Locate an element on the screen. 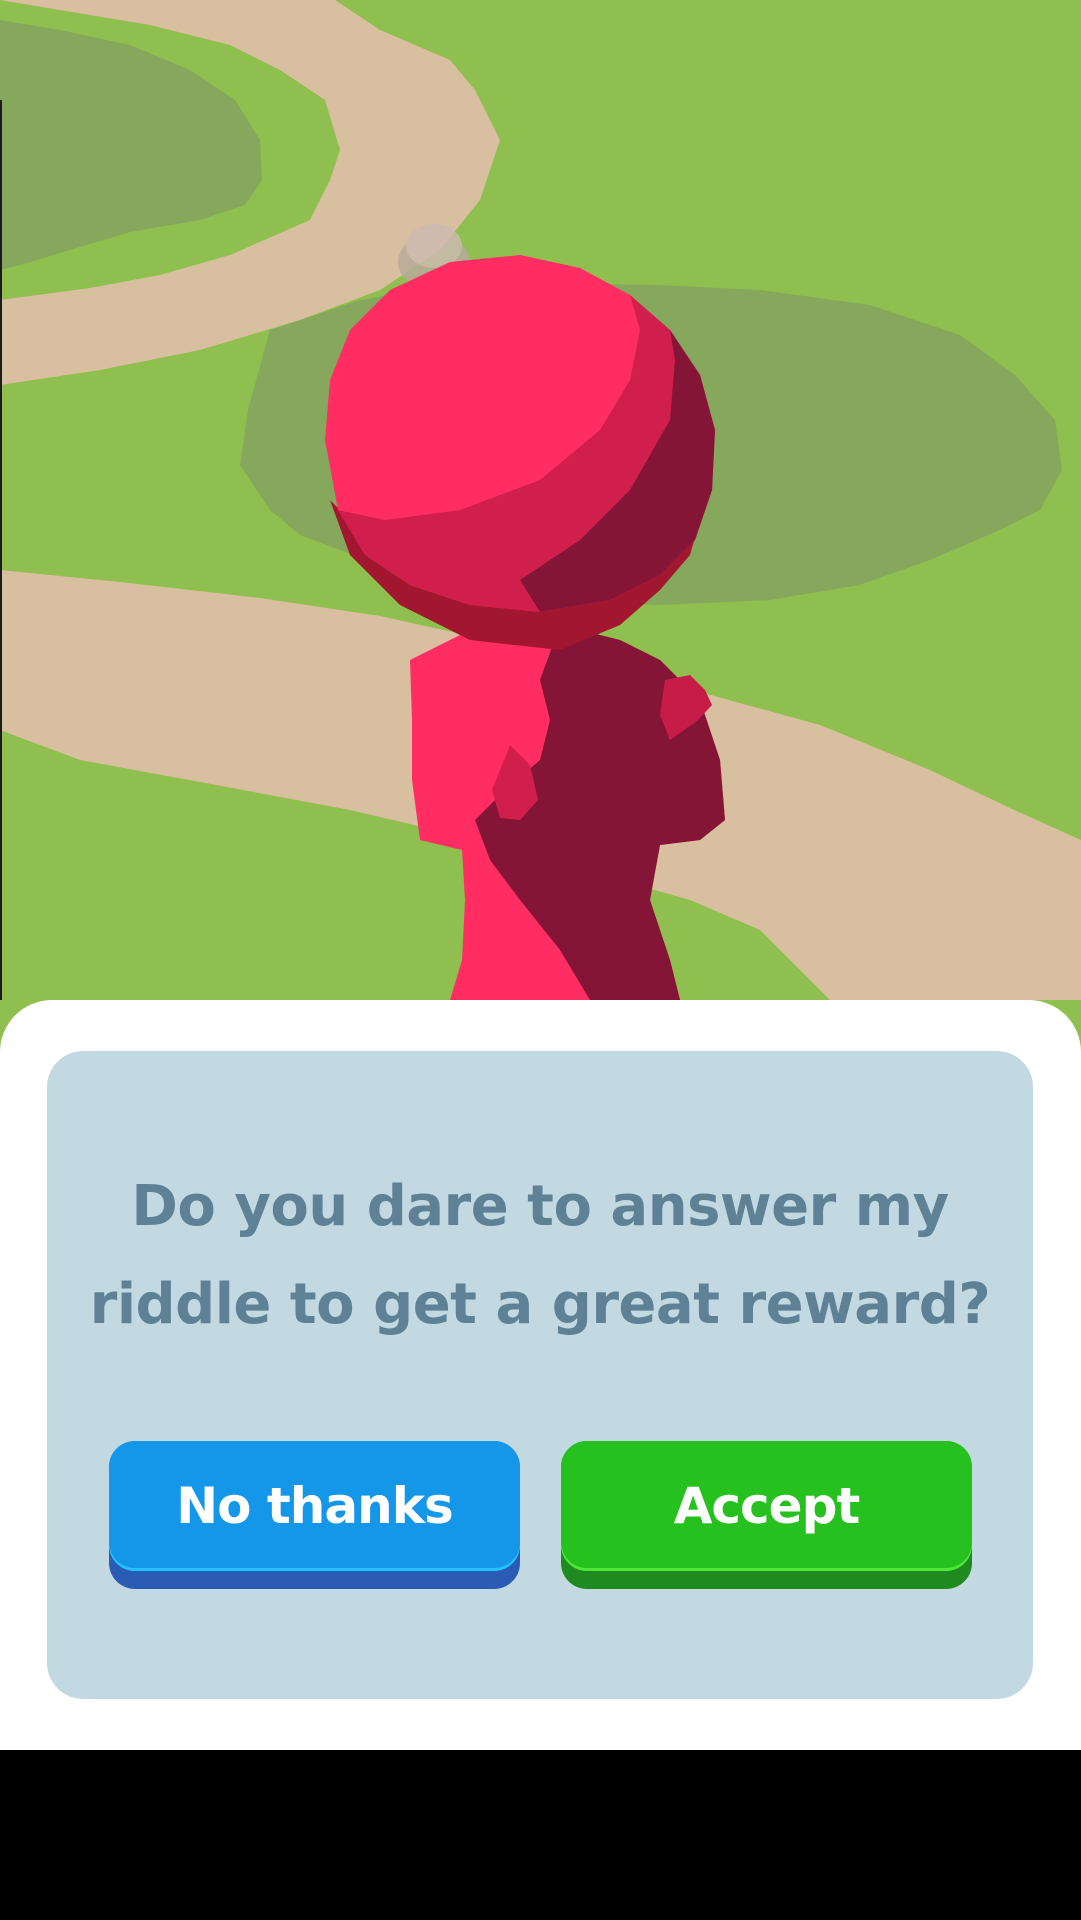 The height and width of the screenshot is (1920, 1081). accept-button: Accept is located at coordinates (766, 1515).